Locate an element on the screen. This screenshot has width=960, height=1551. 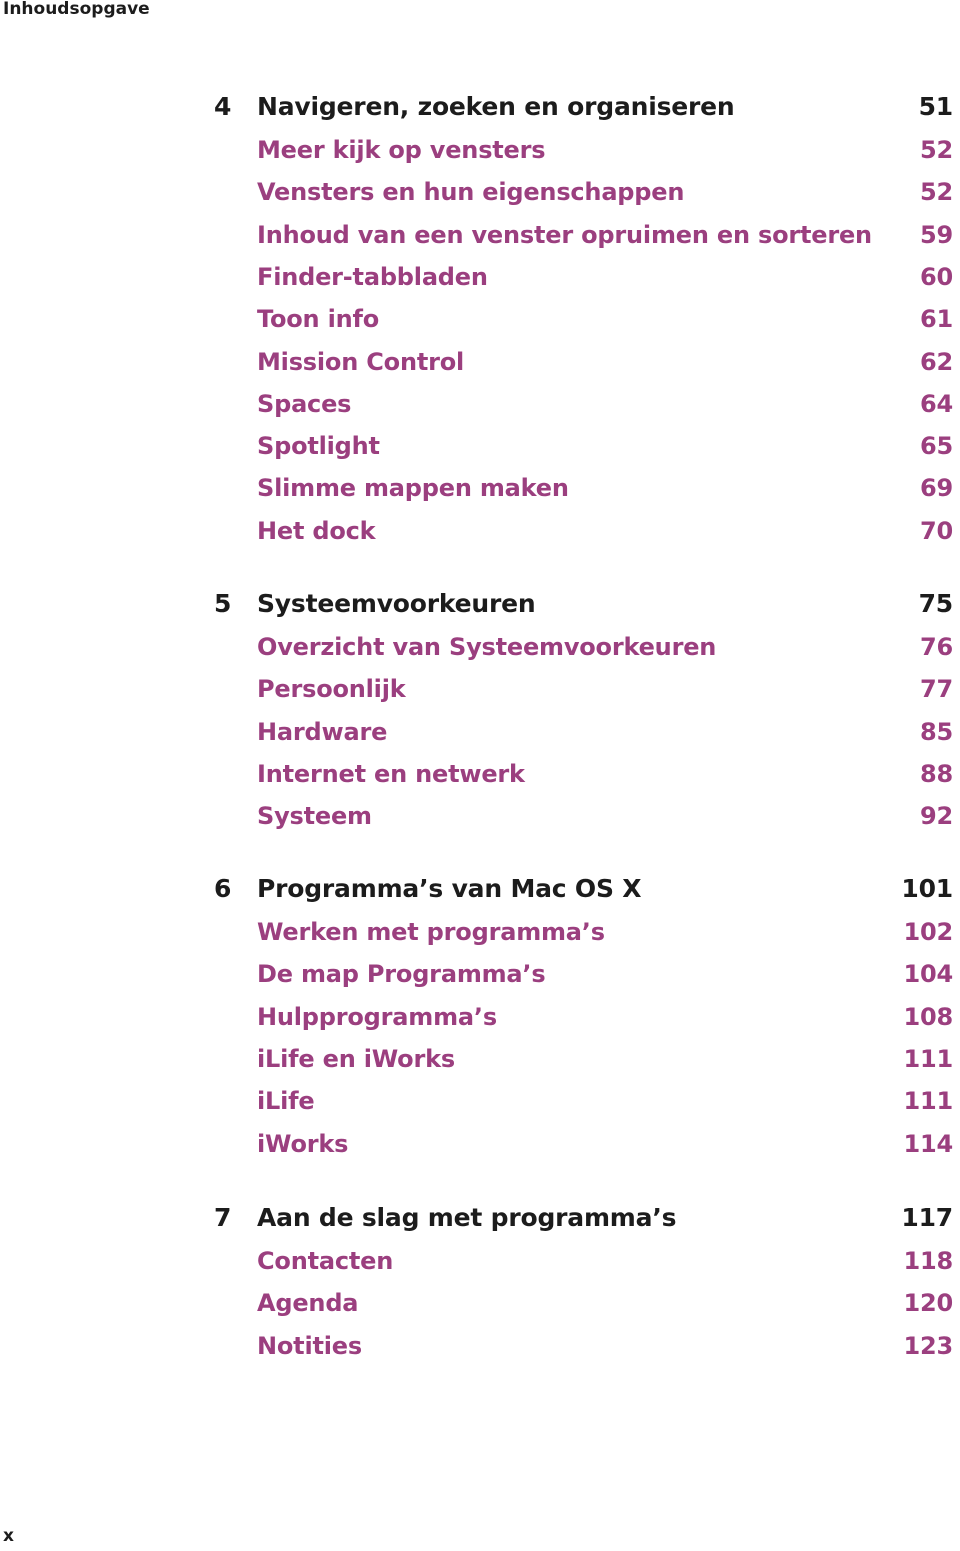
section-title: Toon info is located at coordinates (318, 319).